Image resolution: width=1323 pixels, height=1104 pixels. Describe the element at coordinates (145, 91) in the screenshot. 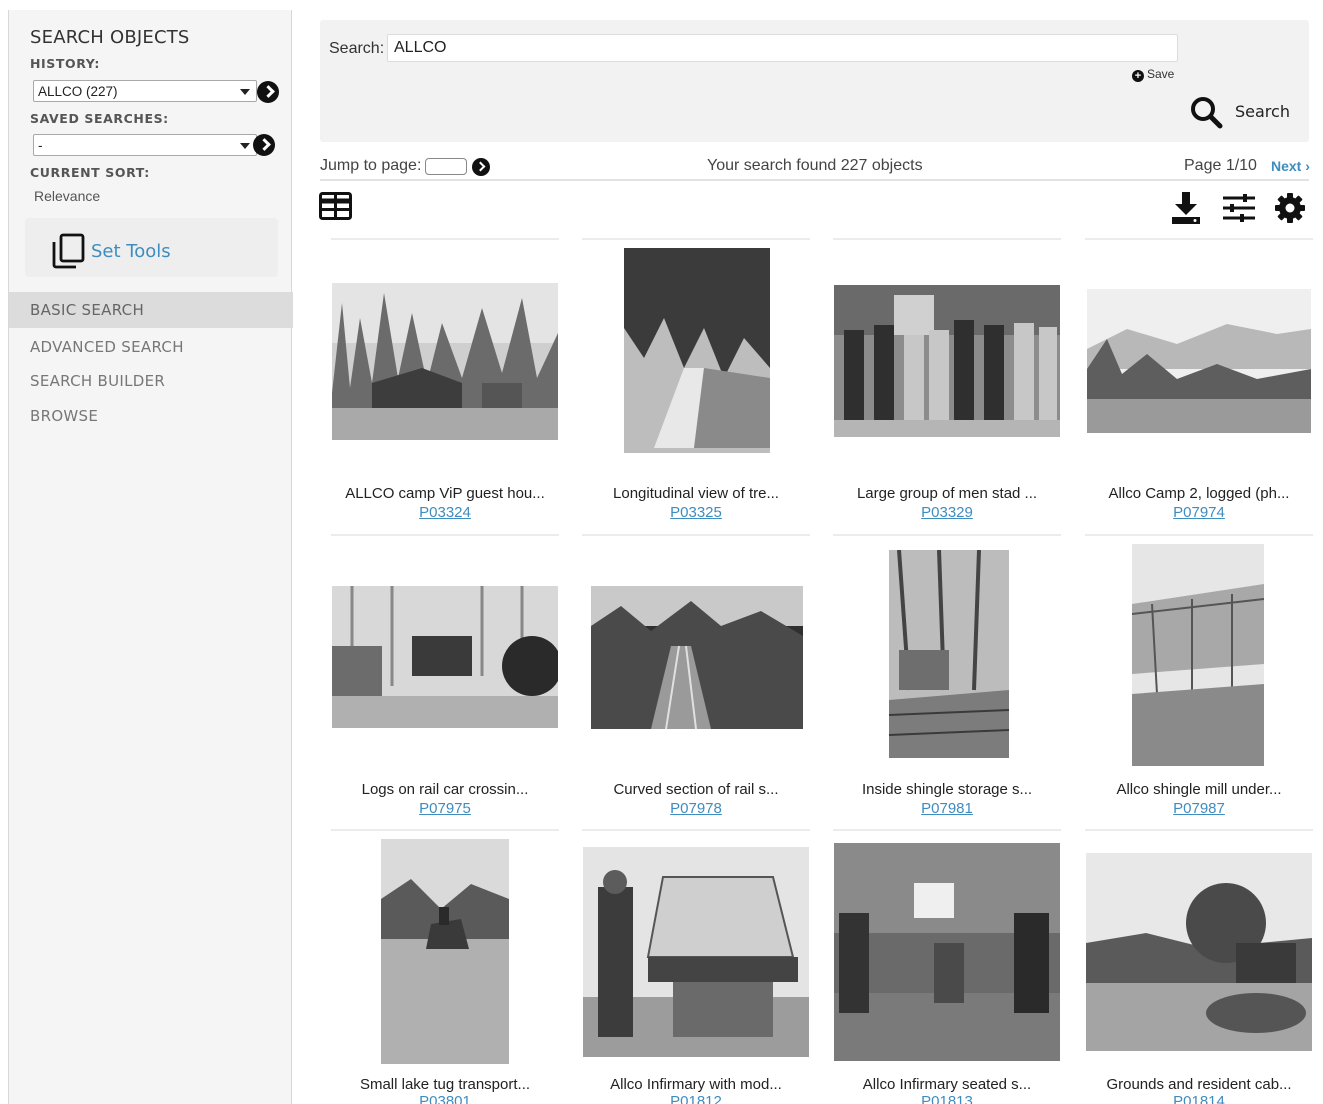

I see `history-select: ALLCO (227)` at that location.